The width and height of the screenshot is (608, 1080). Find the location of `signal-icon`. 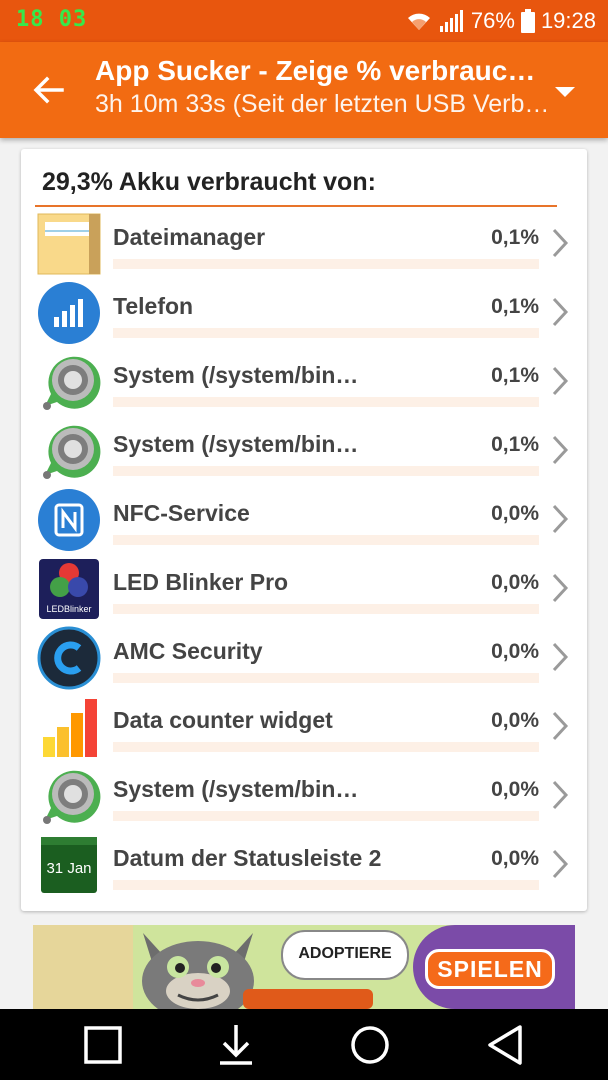

signal-icon is located at coordinates (452, 21).